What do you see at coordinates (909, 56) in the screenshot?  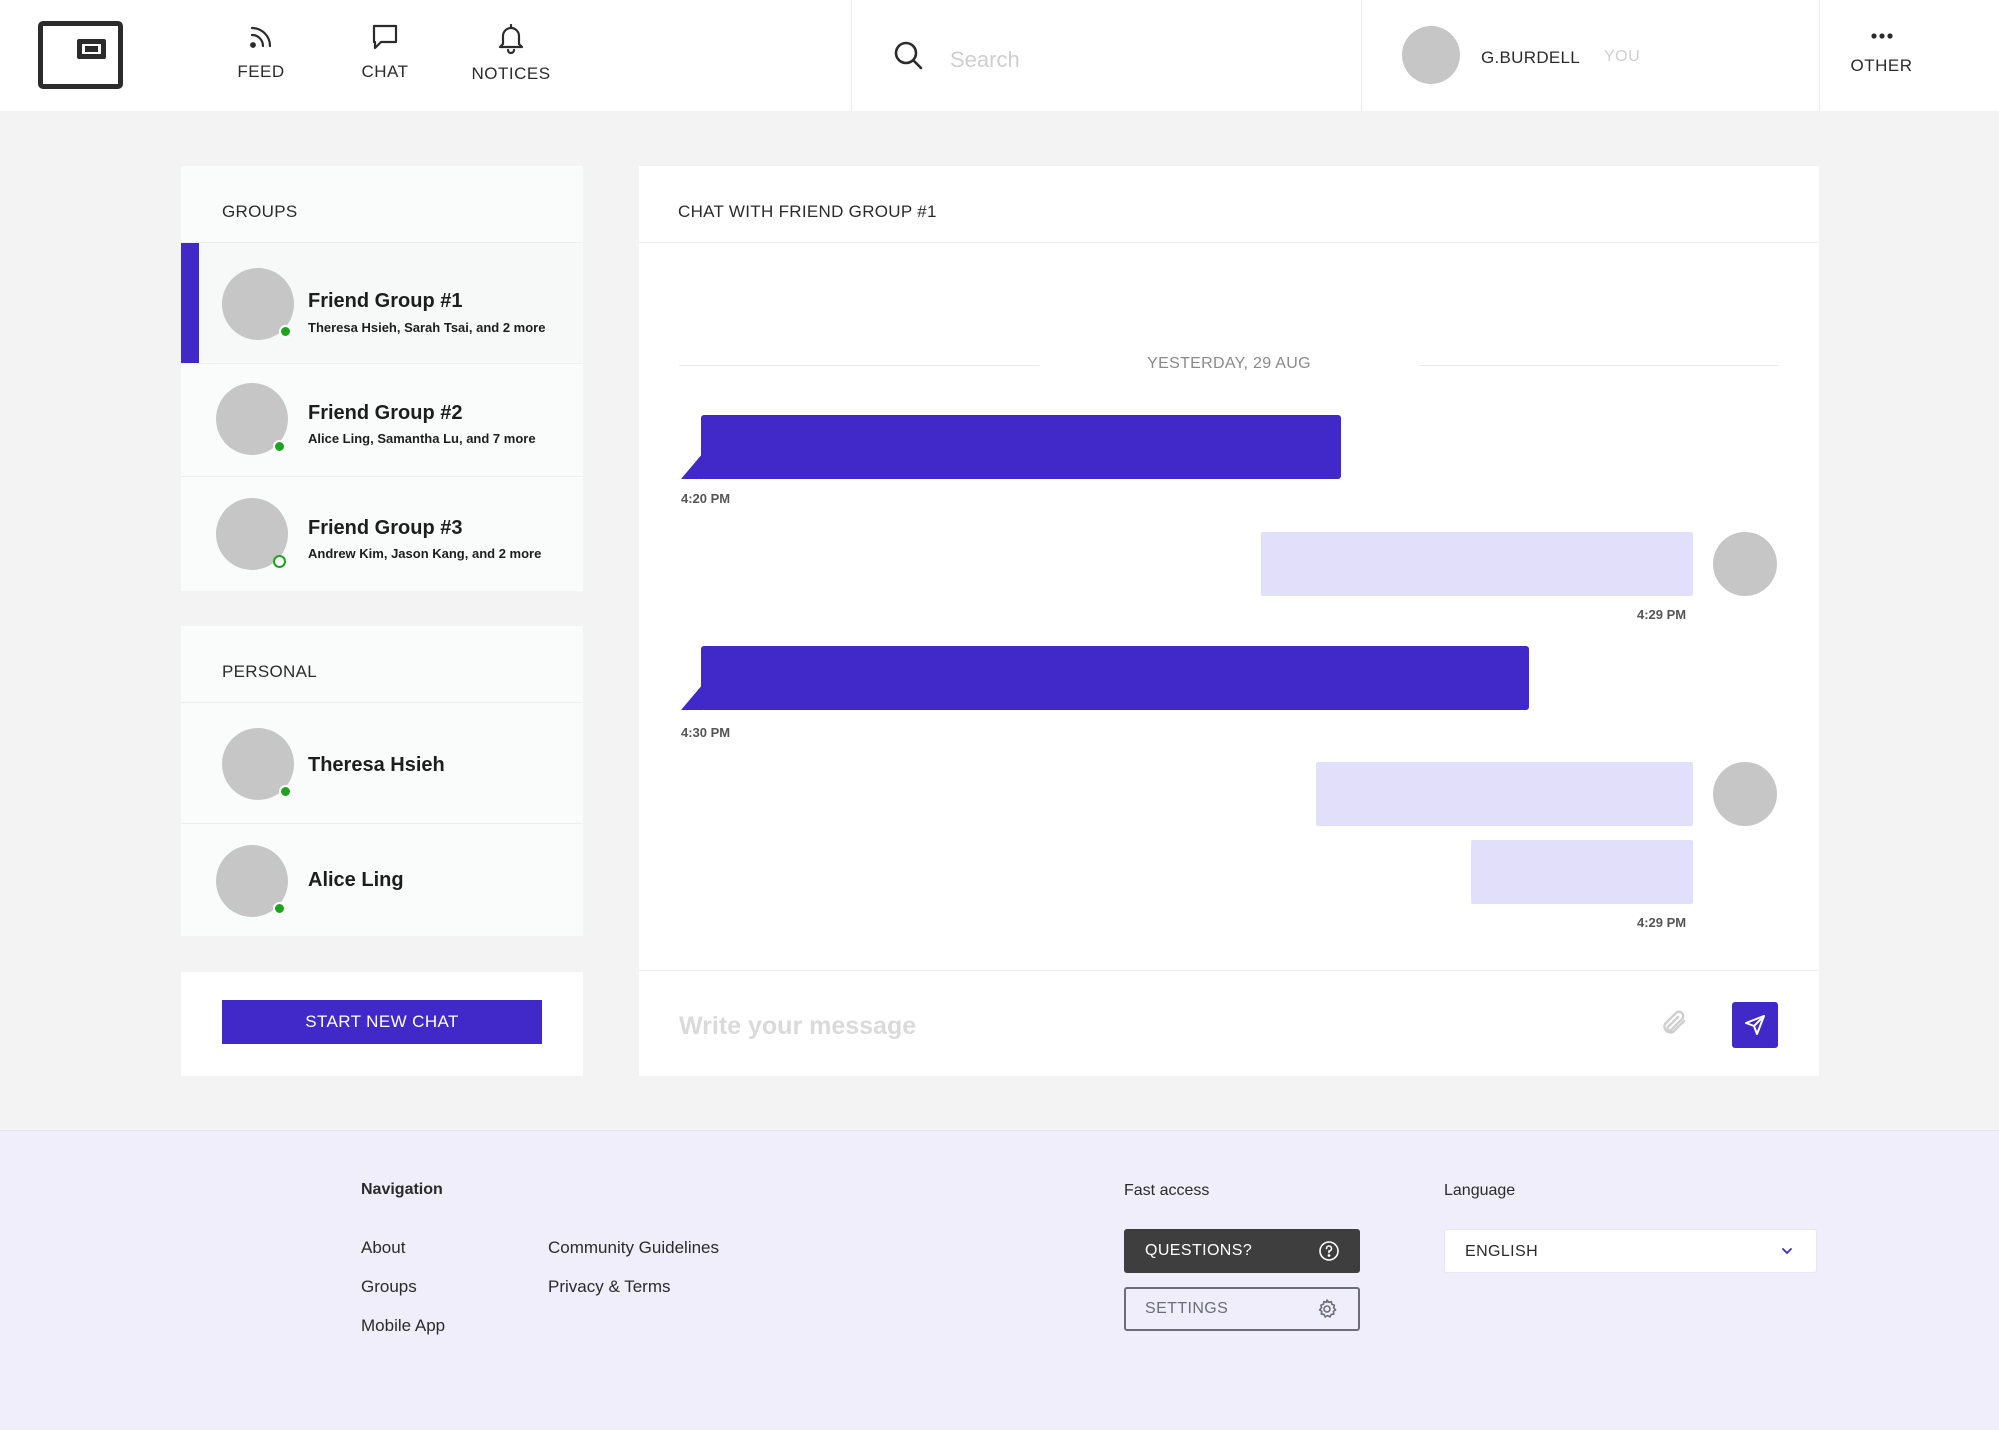 I see `search-icon` at bounding box center [909, 56].